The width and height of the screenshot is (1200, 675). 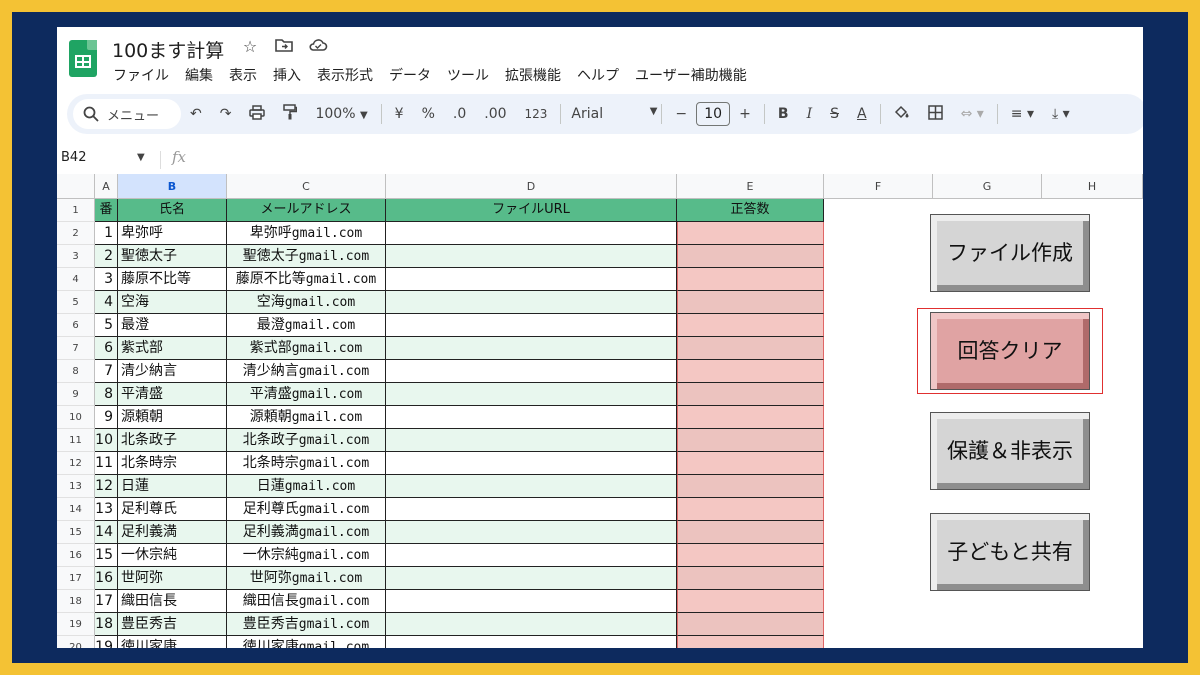 What do you see at coordinates (250, 46) in the screenshot?
I see `star-icon: ☆` at bounding box center [250, 46].